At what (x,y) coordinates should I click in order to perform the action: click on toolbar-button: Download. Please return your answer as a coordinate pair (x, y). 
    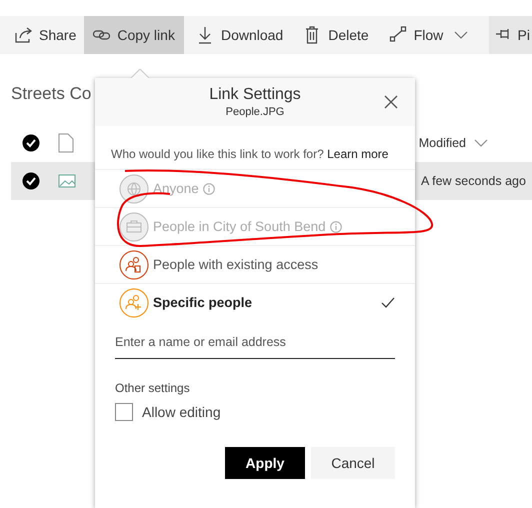
    Looking at the image, I should click on (238, 35).